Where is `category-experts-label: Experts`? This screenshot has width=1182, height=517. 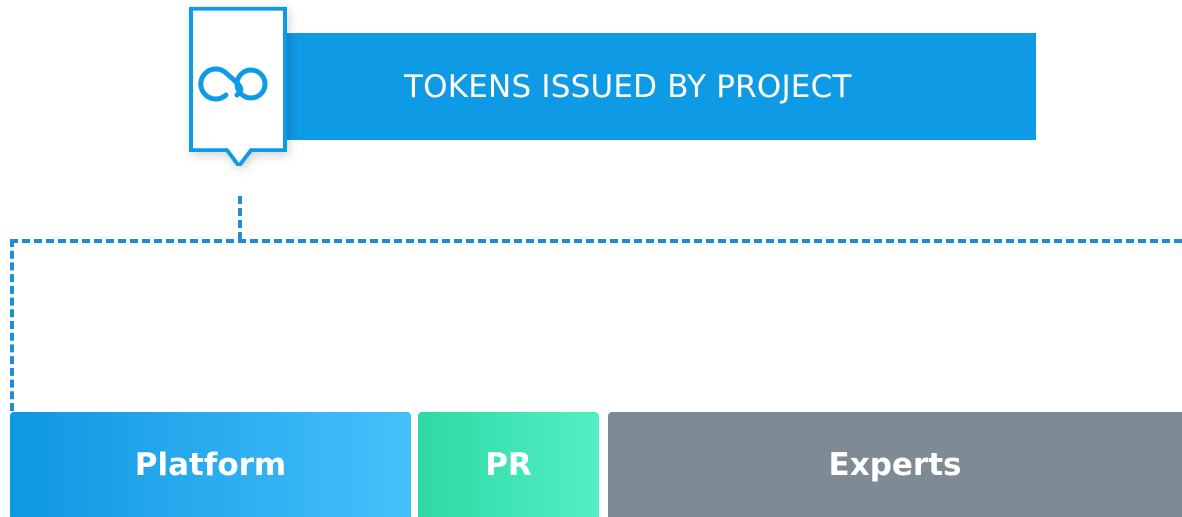
category-experts-label: Experts is located at coordinates (895, 464).